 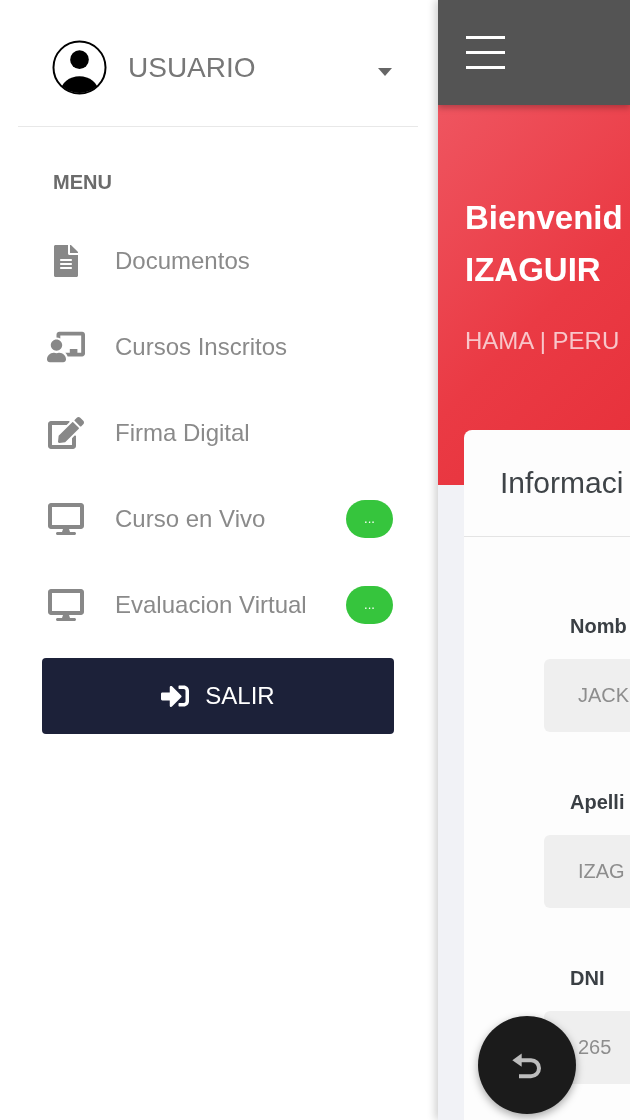 I want to click on menu-icon, so click(x=485, y=52).